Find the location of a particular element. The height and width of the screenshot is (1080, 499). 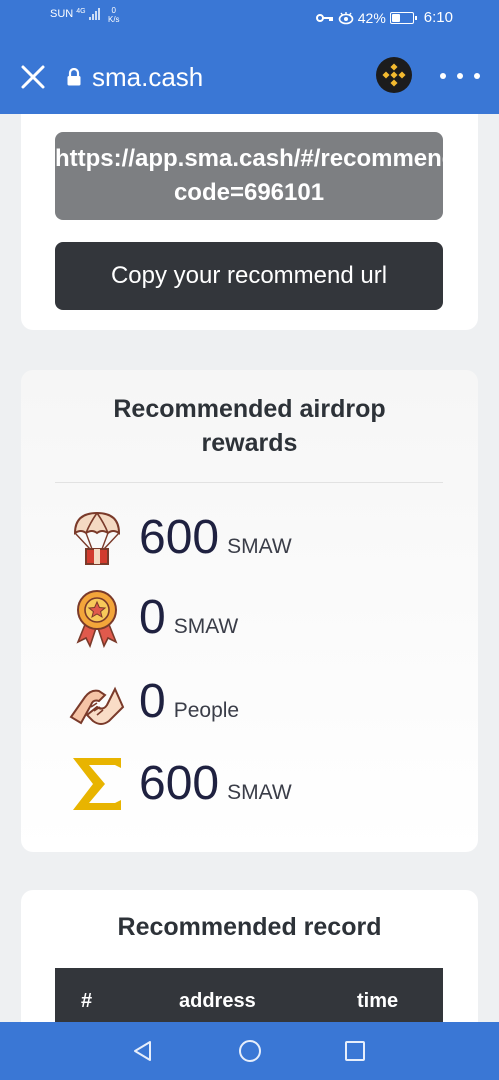

airdrop-parachute-icon is located at coordinates (97, 538).